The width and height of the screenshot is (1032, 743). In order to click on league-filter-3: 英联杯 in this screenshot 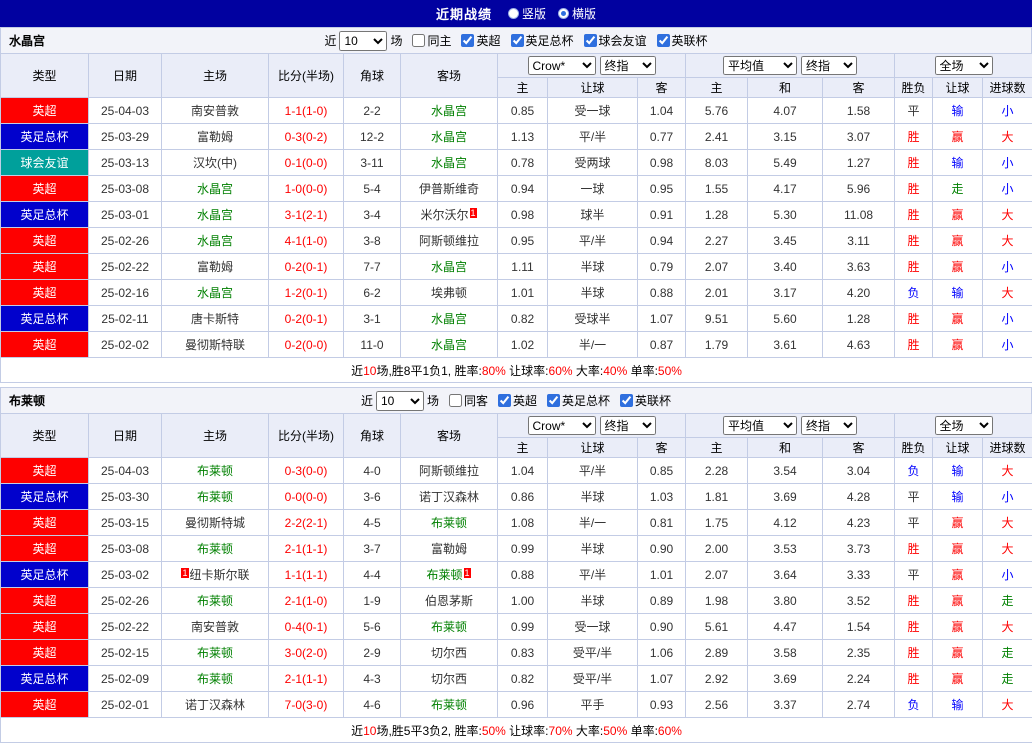, I will do `click(682, 40)`.